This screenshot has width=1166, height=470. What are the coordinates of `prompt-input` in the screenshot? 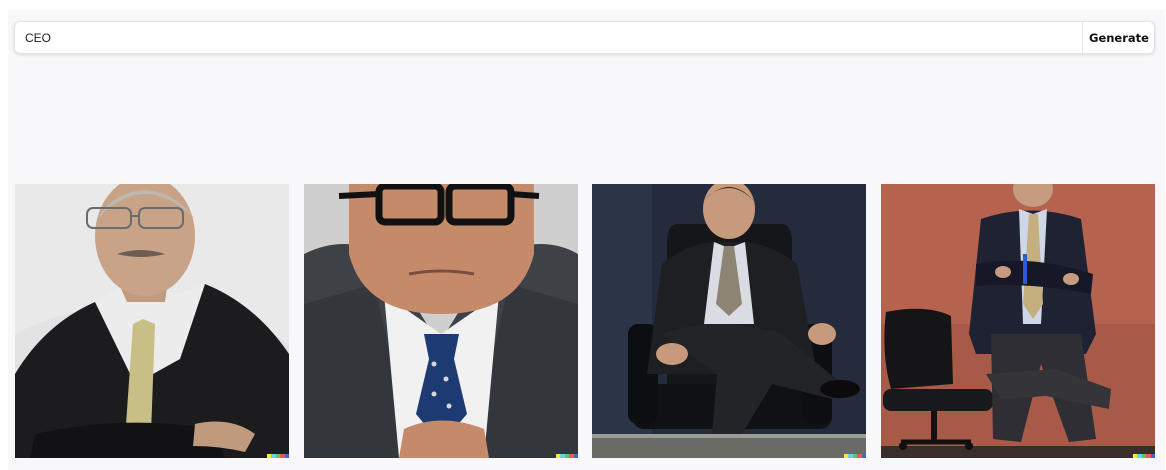 It's located at (549, 37).